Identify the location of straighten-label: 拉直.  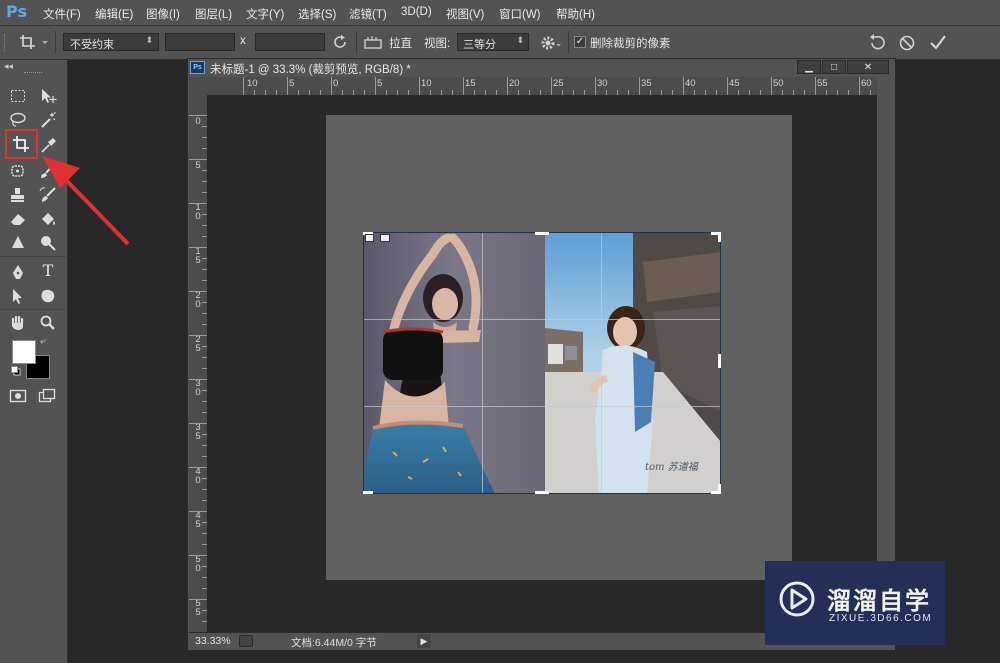
(400, 43).